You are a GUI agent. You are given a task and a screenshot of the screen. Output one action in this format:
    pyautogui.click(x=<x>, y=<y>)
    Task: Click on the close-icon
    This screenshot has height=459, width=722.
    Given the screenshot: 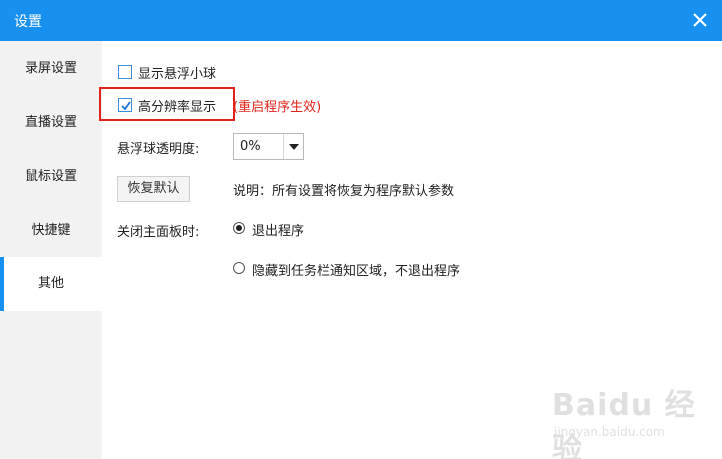 What is the action you would take?
    pyautogui.click(x=700, y=20)
    